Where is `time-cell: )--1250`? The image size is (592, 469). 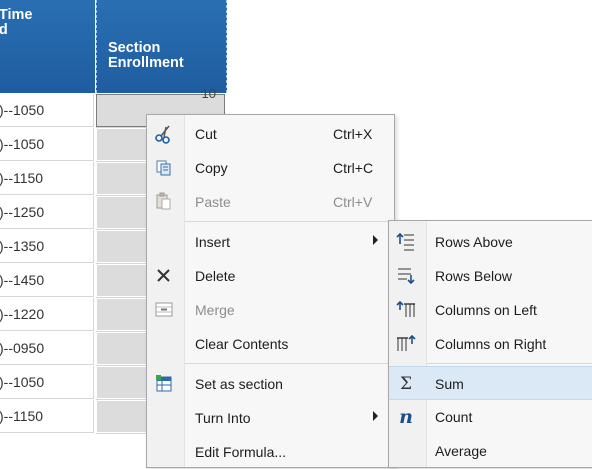 time-cell: )--1250 is located at coordinates (47, 212).